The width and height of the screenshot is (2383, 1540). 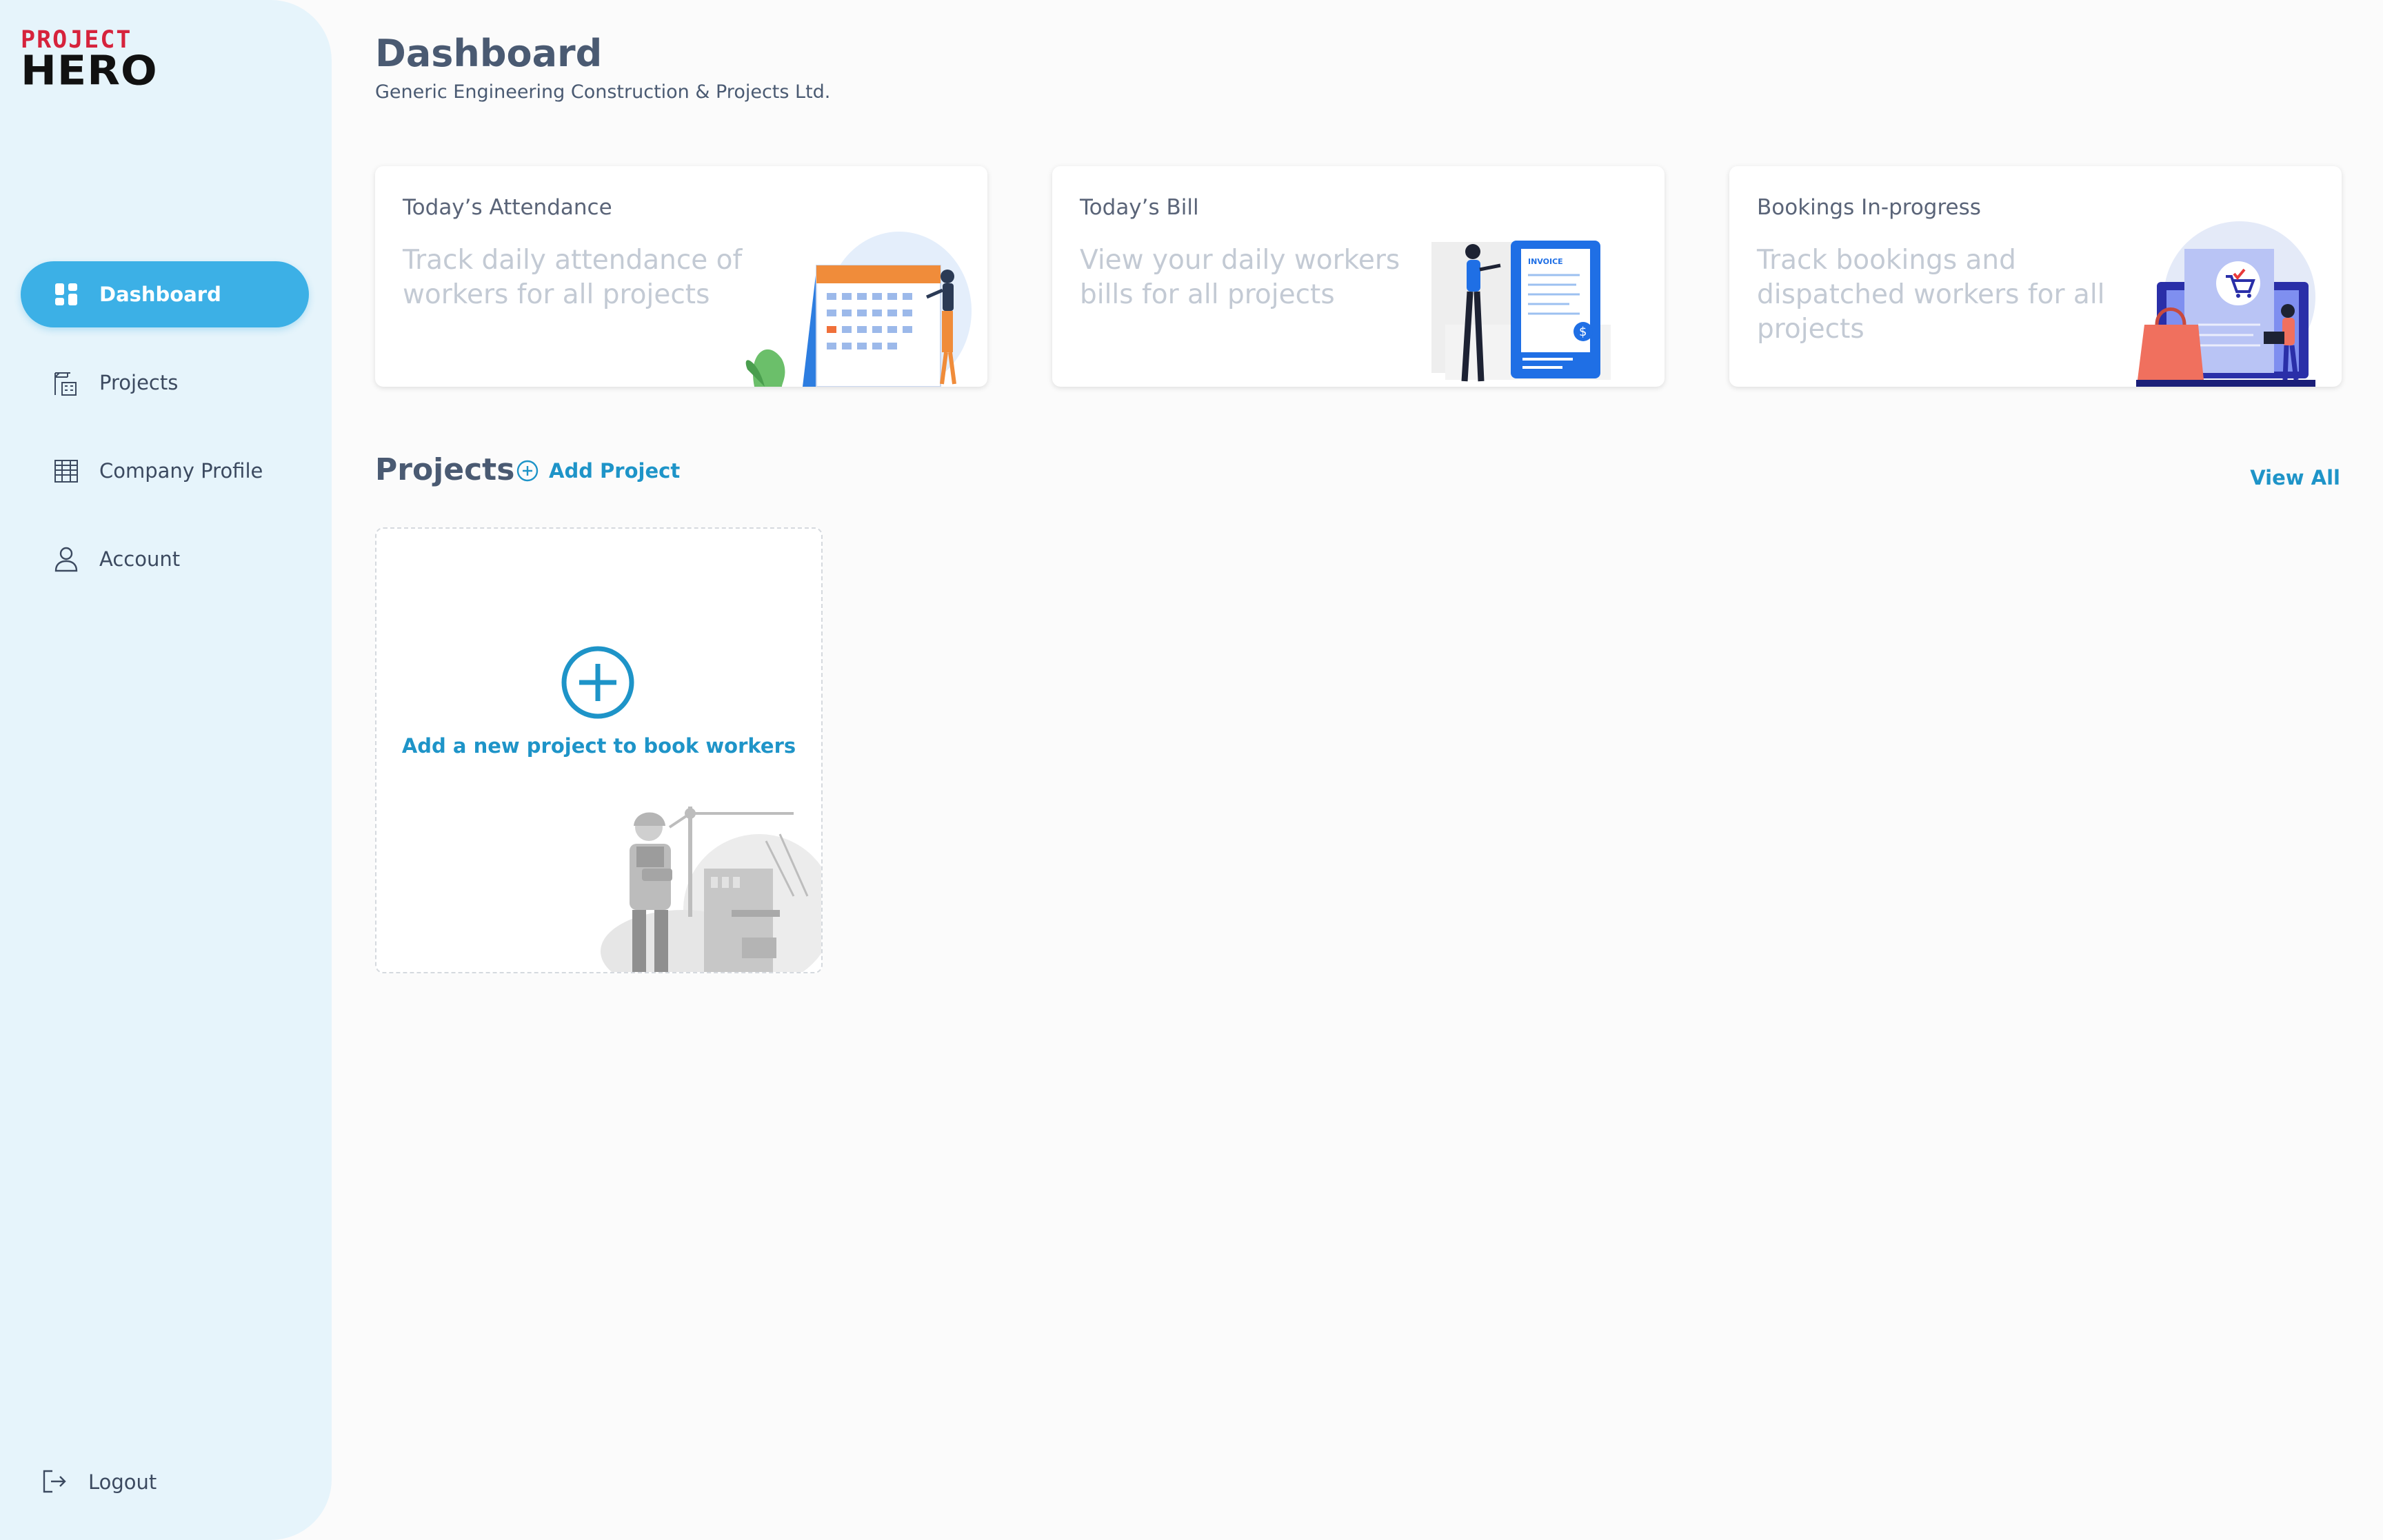 What do you see at coordinates (66, 383) in the screenshot?
I see `crane-building-icon` at bounding box center [66, 383].